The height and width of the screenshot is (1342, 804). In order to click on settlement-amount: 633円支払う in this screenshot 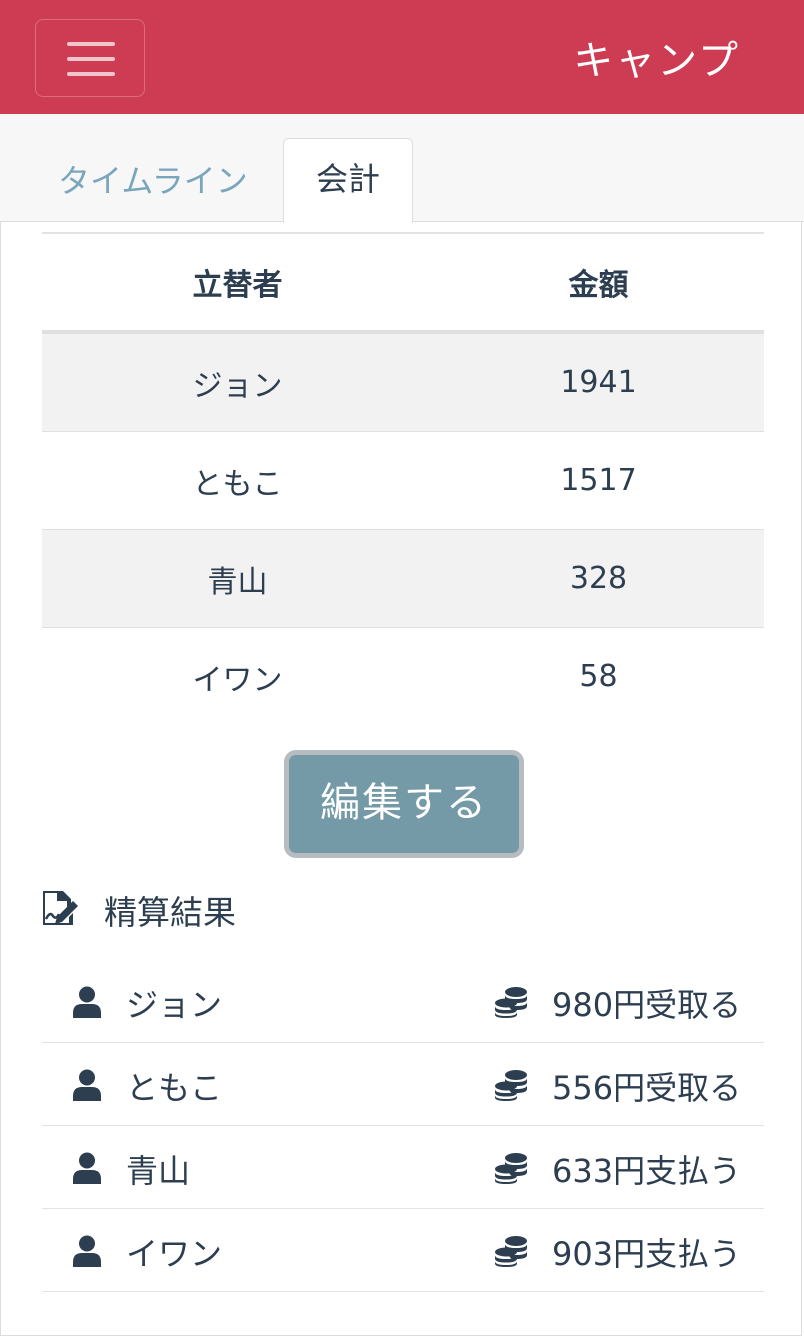, I will do `click(647, 1171)`.